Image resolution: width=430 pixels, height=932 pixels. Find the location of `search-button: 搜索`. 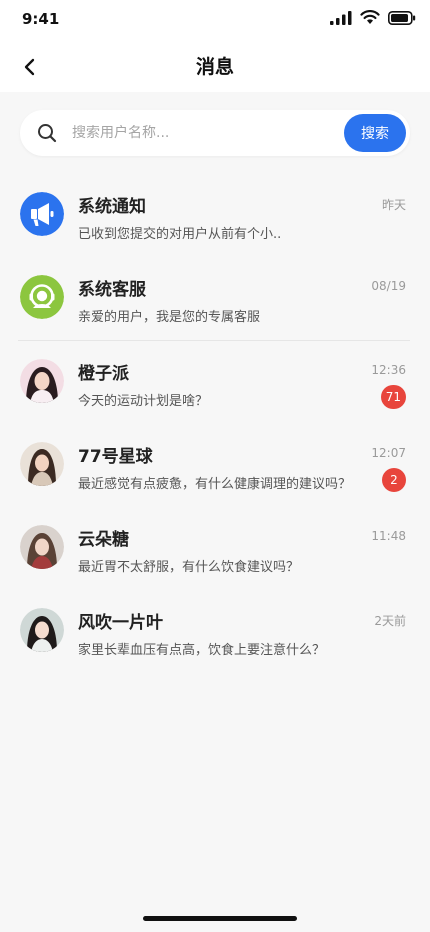

search-button: 搜索 is located at coordinates (375, 133).